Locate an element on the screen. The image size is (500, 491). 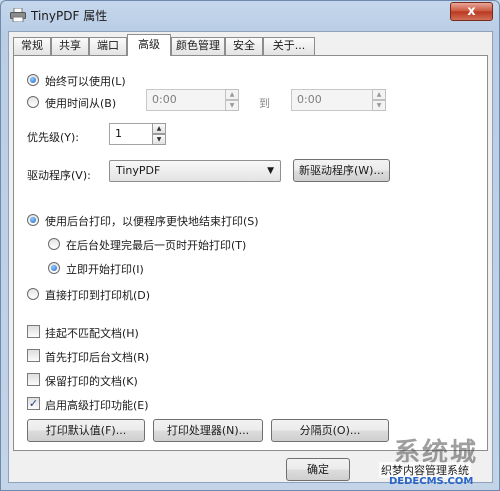
print-direct-label: 直接打印到打印机(D) is located at coordinates (98, 295).